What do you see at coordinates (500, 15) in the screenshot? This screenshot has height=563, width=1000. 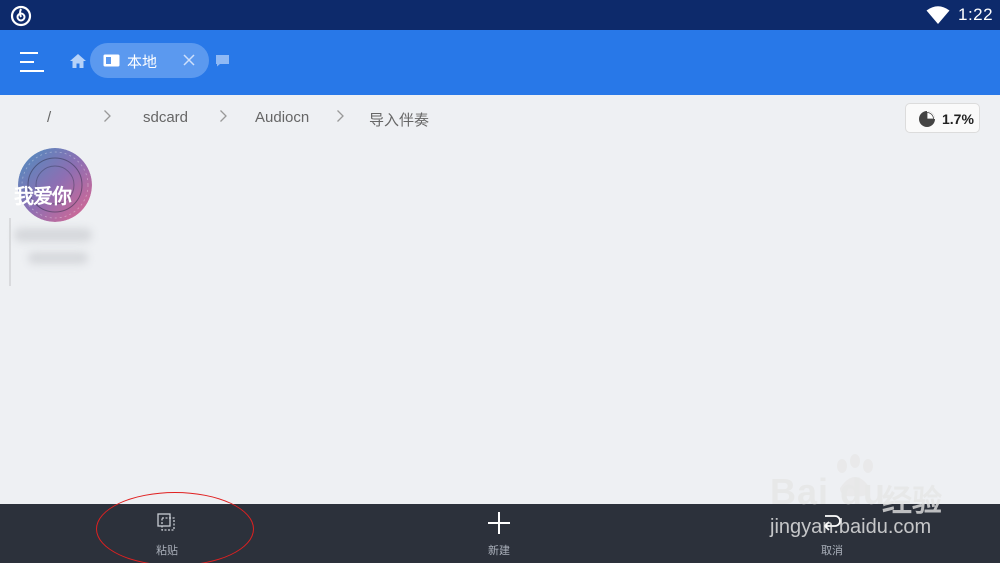 I see `status-bar: 1:22` at bounding box center [500, 15].